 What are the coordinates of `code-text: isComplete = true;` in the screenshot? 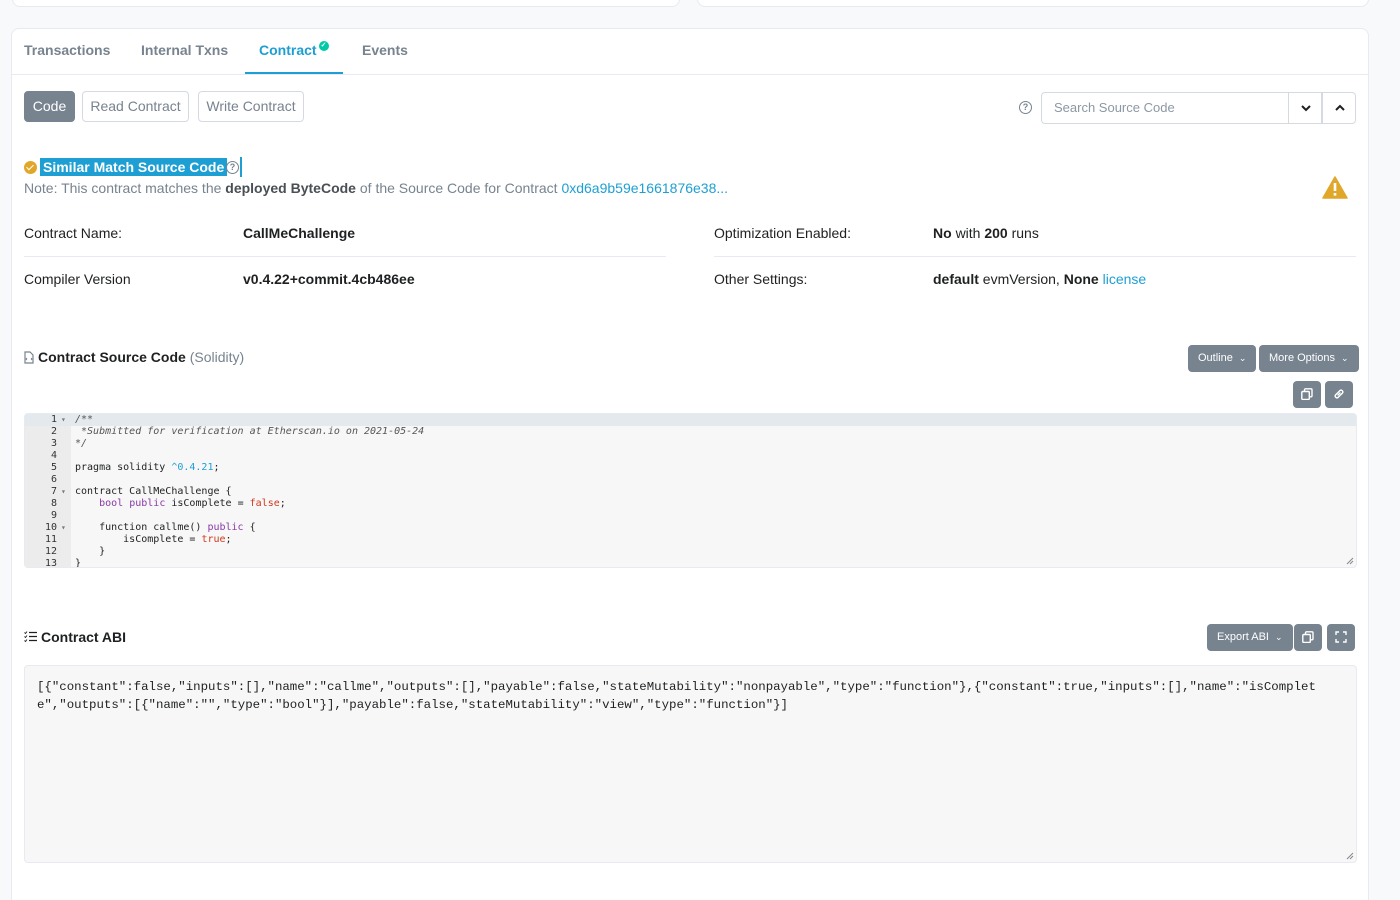 It's located at (153, 539).